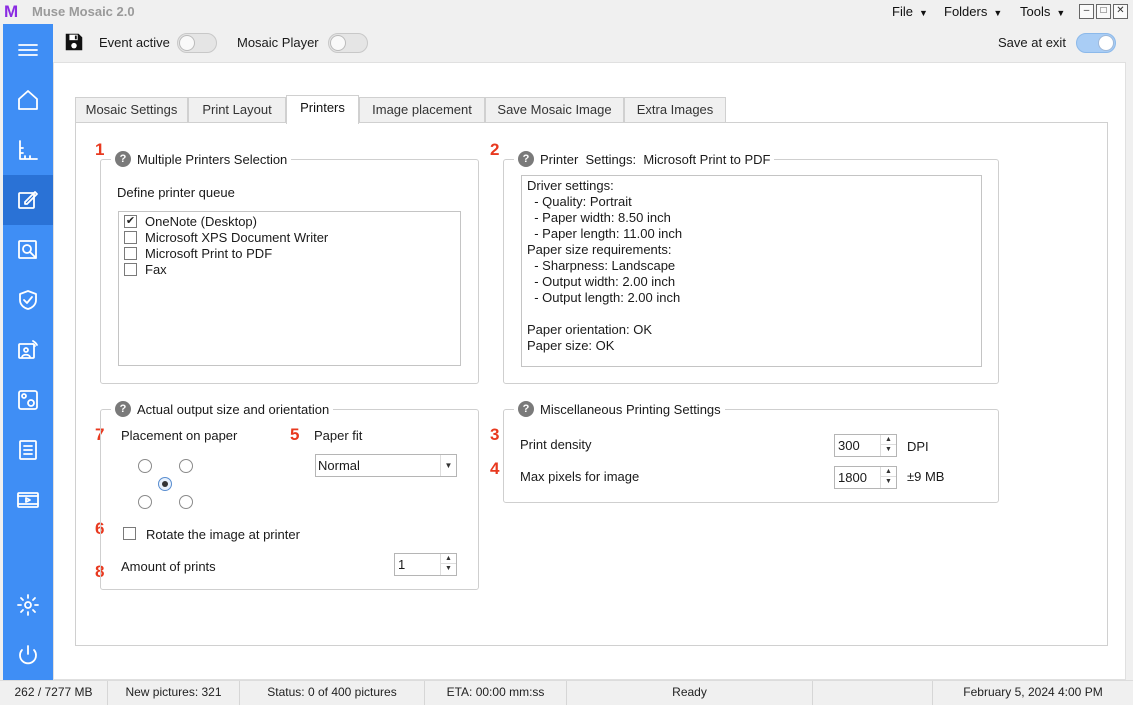 Image resolution: width=1133 pixels, height=705 pixels. Describe the element at coordinates (601, 265) in the screenshot. I see `settings-line: - Sharpness: Landscape` at that location.